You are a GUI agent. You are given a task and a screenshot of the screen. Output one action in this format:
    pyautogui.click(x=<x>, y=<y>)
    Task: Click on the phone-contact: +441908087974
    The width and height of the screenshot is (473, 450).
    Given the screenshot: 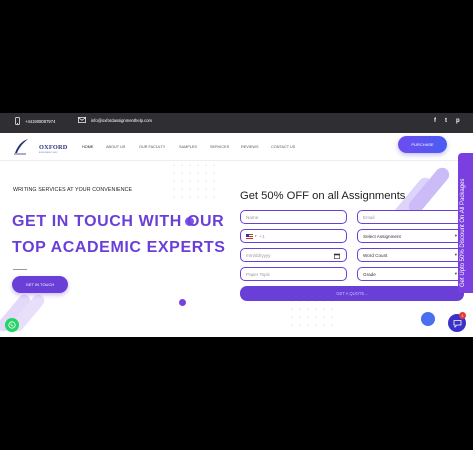 What is the action you would take?
    pyautogui.click(x=35, y=121)
    